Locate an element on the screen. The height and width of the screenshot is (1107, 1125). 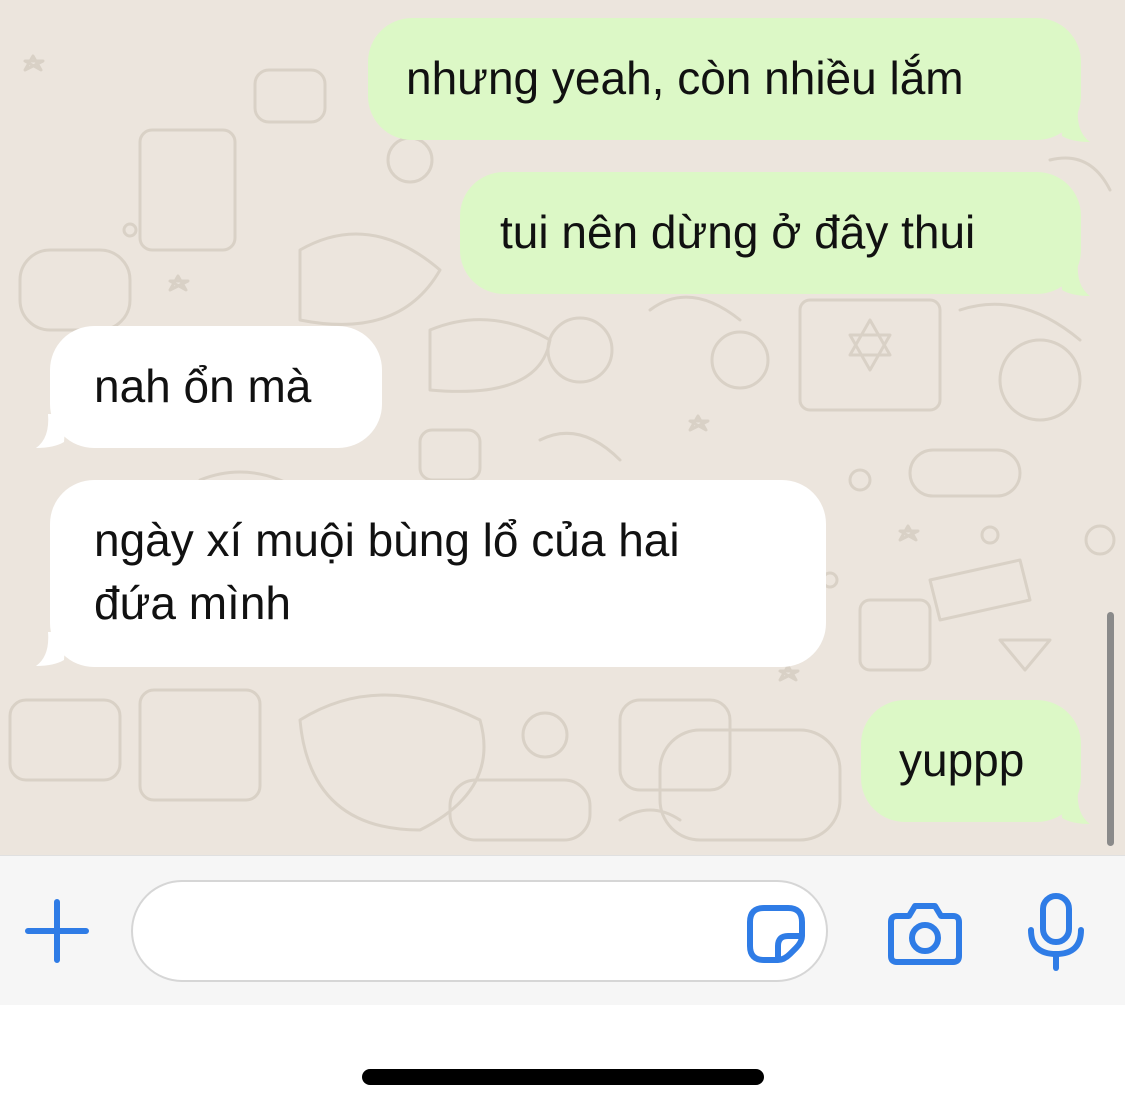
message-bubble-outgoing: tui nên dừng ở đây thui is located at coordinates (770, 233).